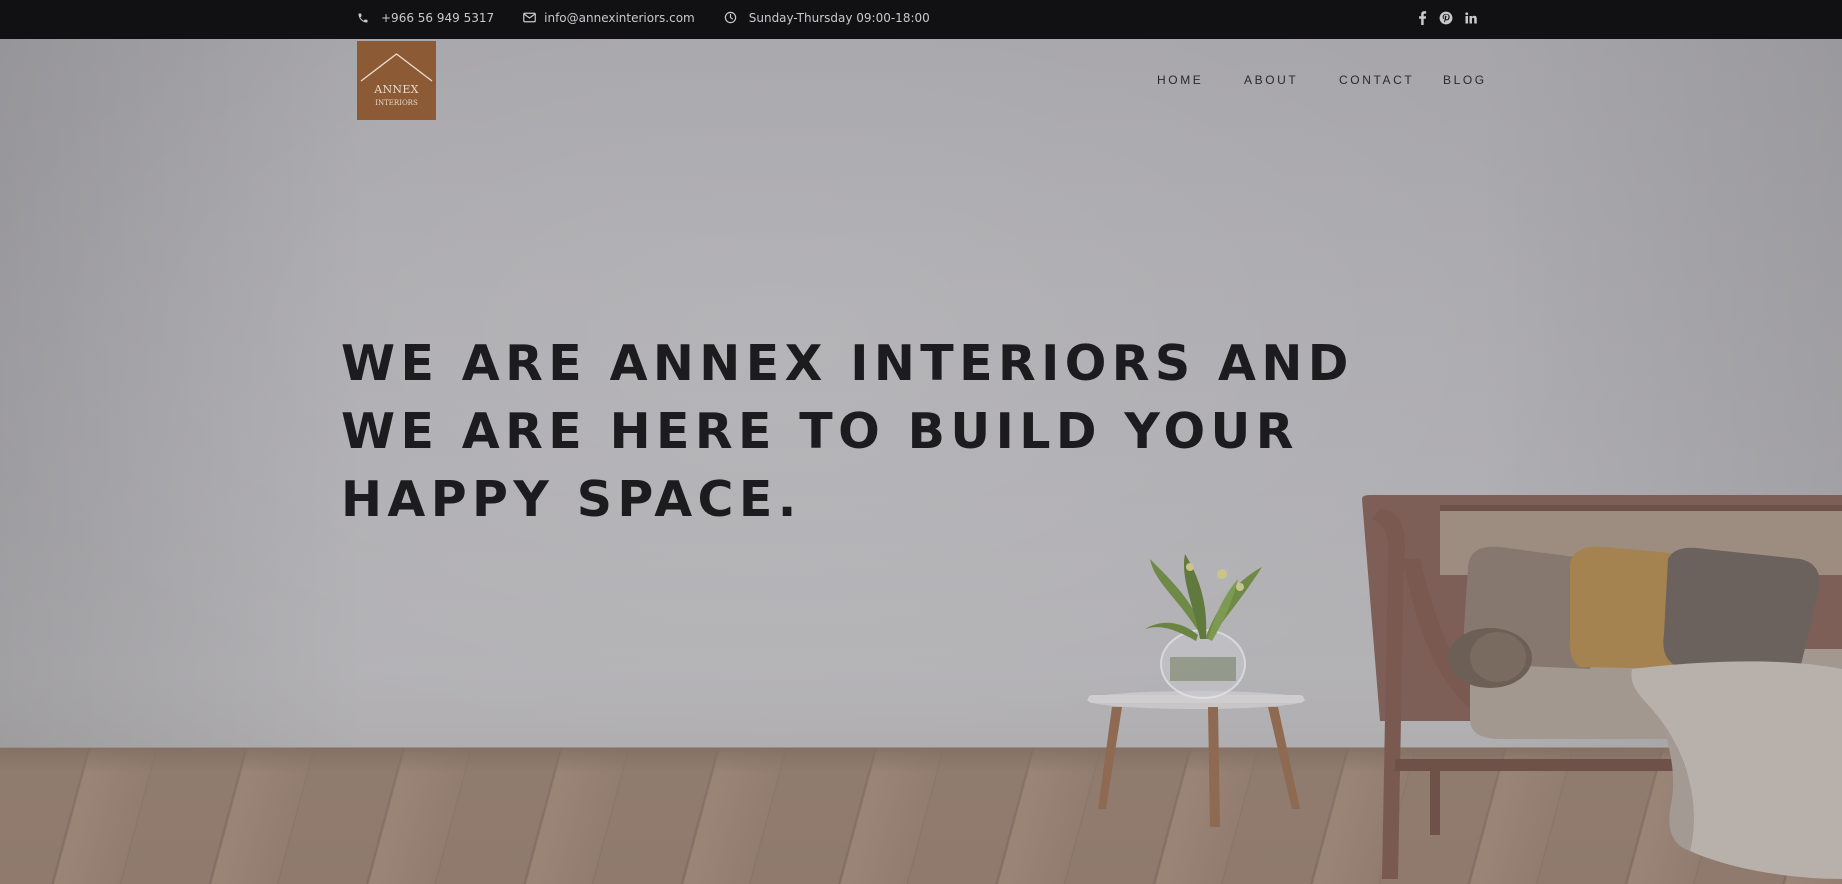 The image size is (1842, 884). What do you see at coordinates (529, 17) in the screenshot?
I see `envelope-icon` at bounding box center [529, 17].